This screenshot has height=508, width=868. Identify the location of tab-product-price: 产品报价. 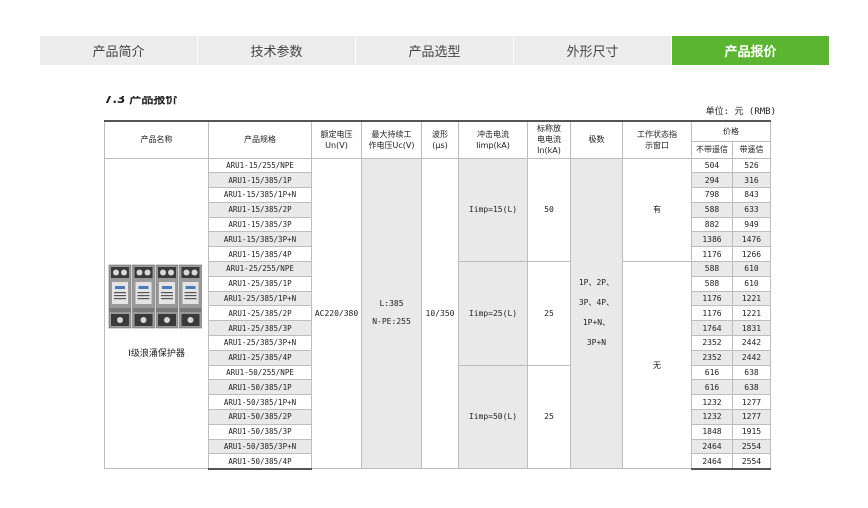
(750, 50).